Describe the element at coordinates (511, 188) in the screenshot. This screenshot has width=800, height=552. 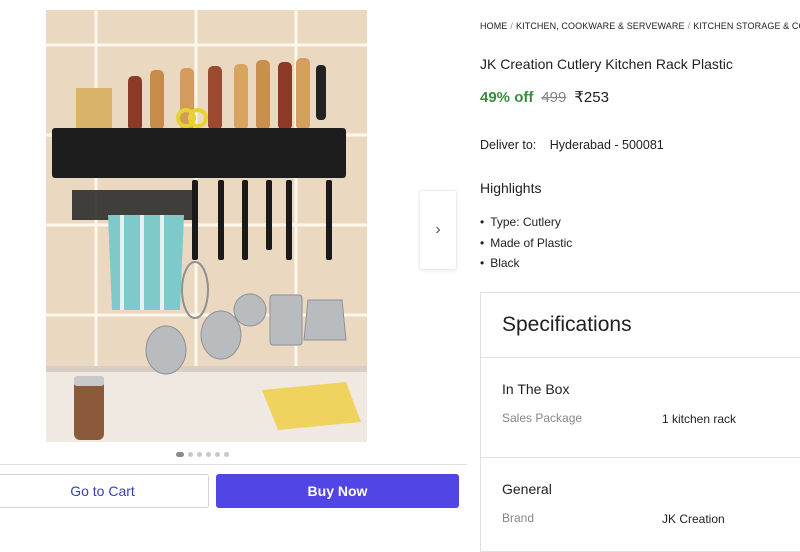
I see `highlights-heading: Highlights` at that location.